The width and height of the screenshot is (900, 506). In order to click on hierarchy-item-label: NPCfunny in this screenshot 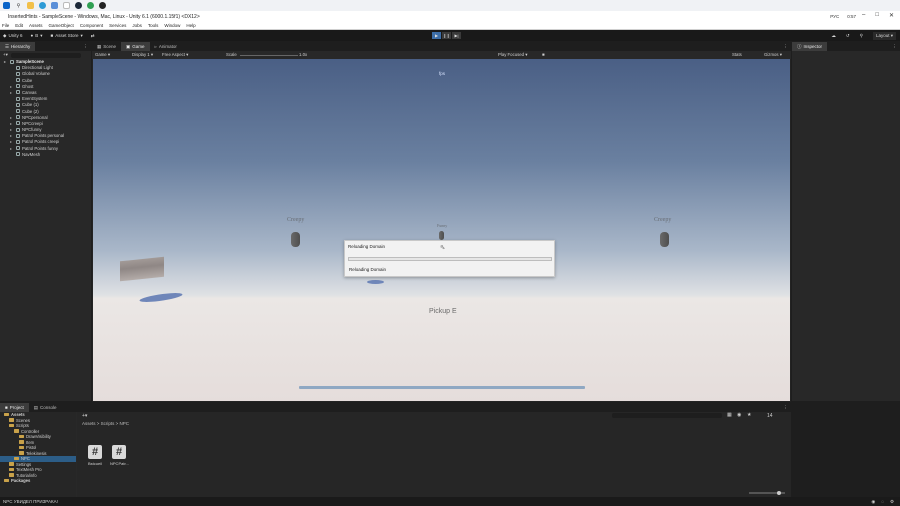, I will do `click(32, 130)`.